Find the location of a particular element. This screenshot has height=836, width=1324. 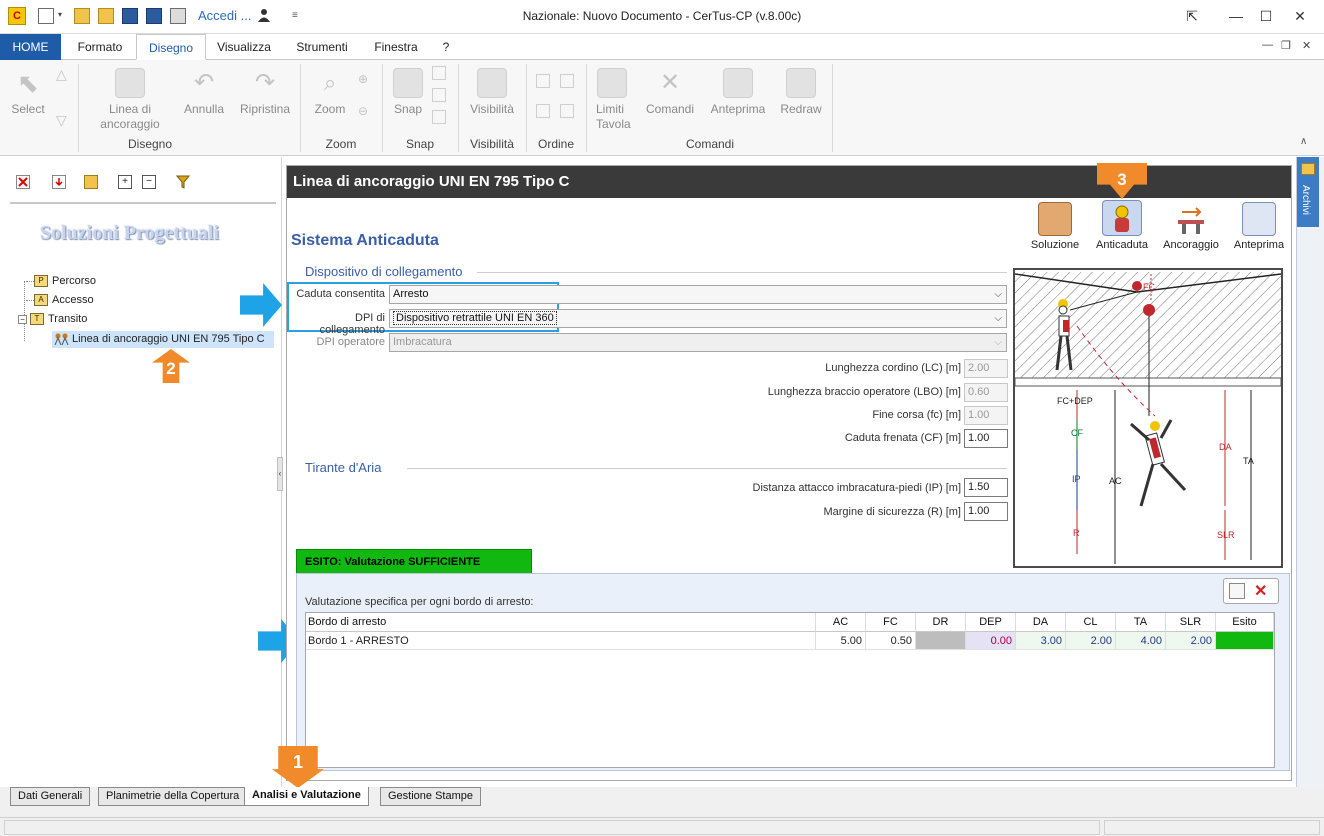

snap-button: Snap is located at coordinates (408, 92).